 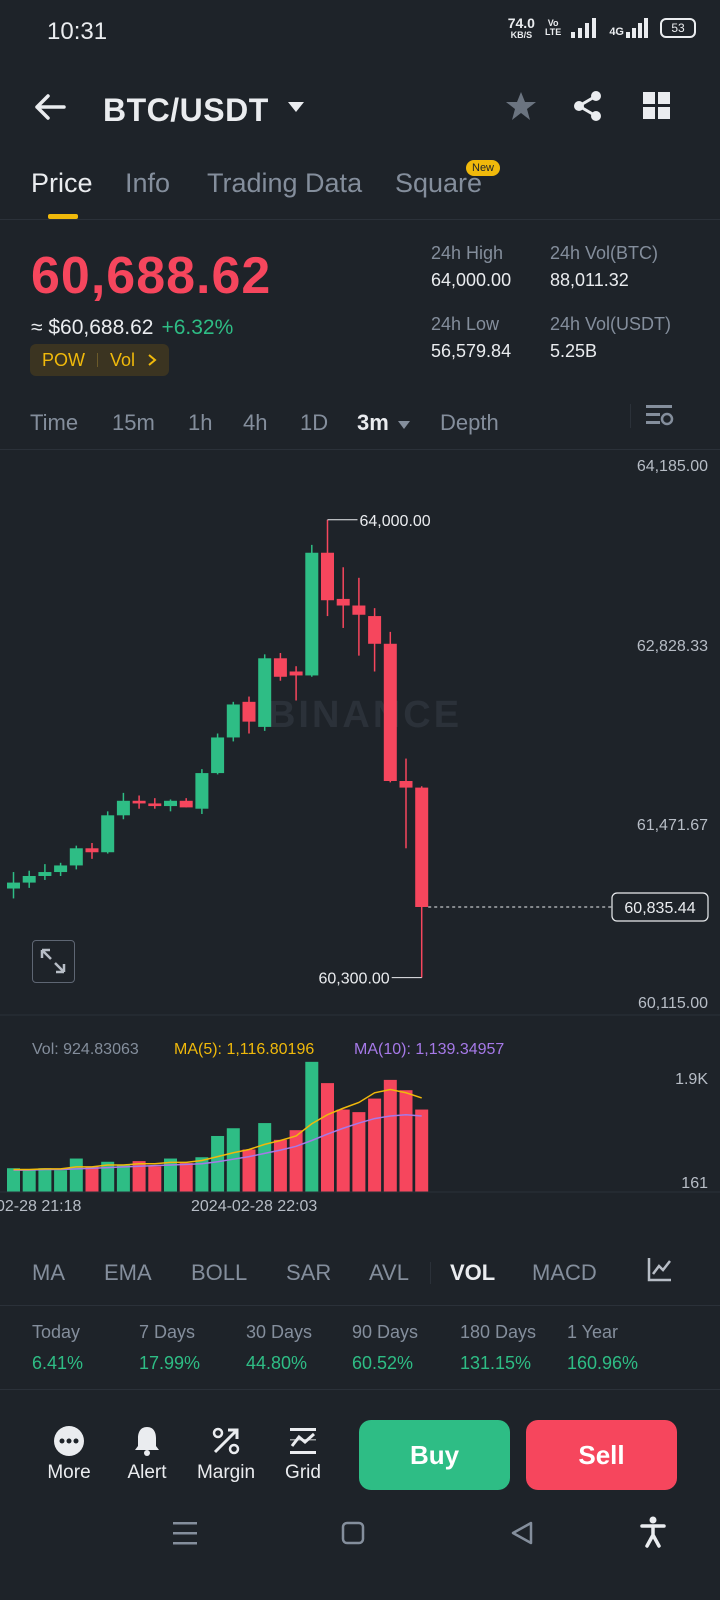 I want to click on grid-menu-icon, so click(x=657, y=106).